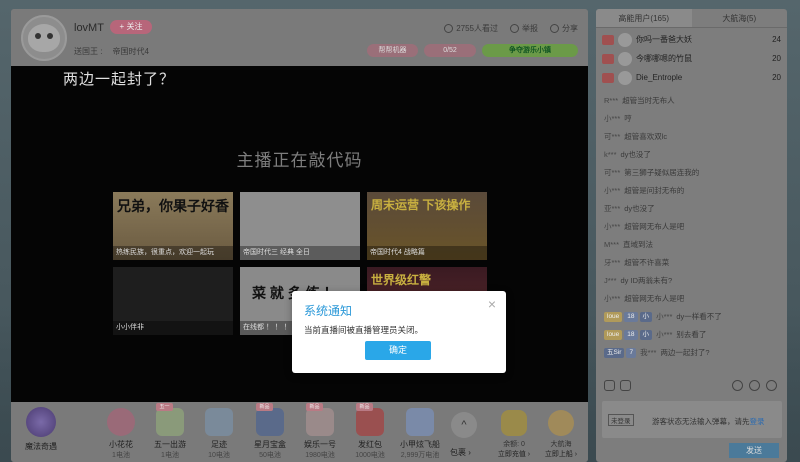 This screenshot has height=462, width=800. What do you see at coordinates (612, 262) in the screenshot?
I see `chat-user: 牙***` at bounding box center [612, 262].